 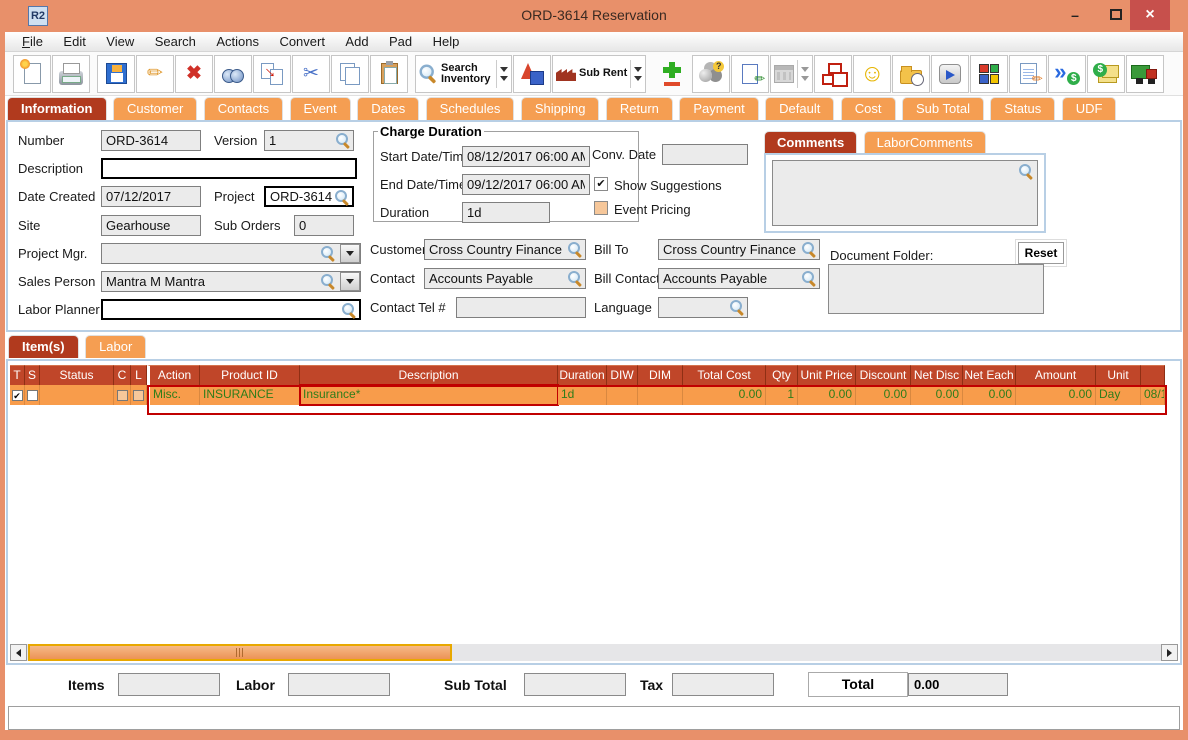 I want to click on start-datetime-field: 08/12/2017 06:00 AM, so click(x=526, y=156).